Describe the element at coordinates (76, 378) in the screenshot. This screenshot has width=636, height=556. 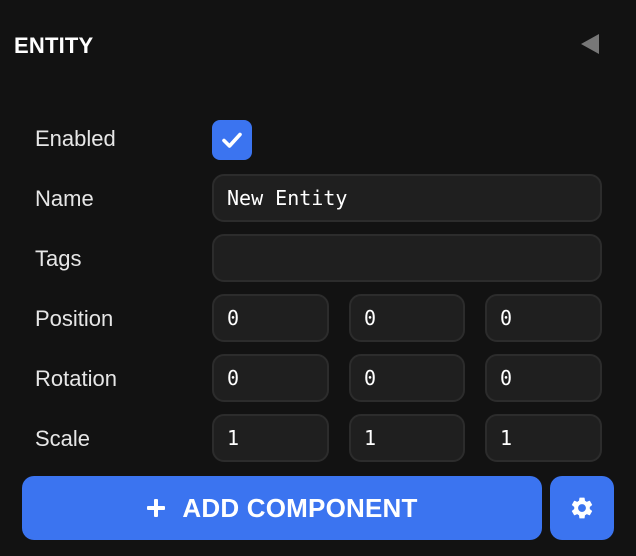
I see `rotation-label: Rotation` at that location.